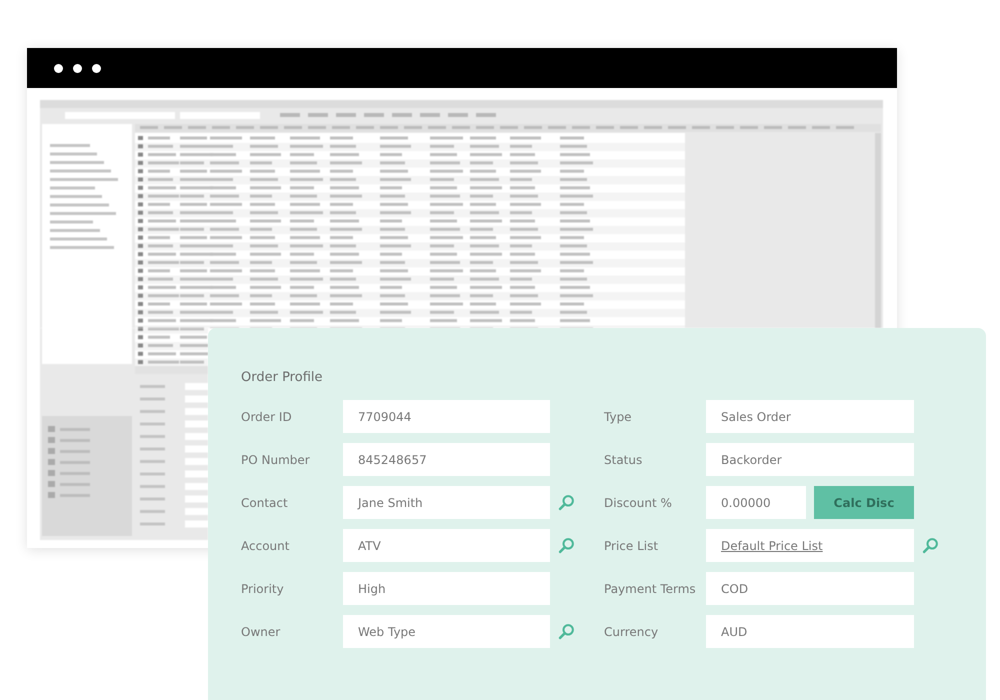 The width and height of the screenshot is (1000, 700). What do you see at coordinates (267, 417) in the screenshot?
I see `field-label: Order ID` at bounding box center [267, 417].